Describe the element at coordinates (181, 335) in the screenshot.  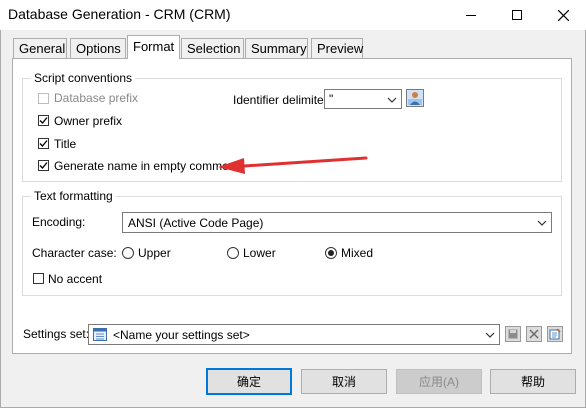
I see `settings-set-value: <Name your settings set>` at that location.